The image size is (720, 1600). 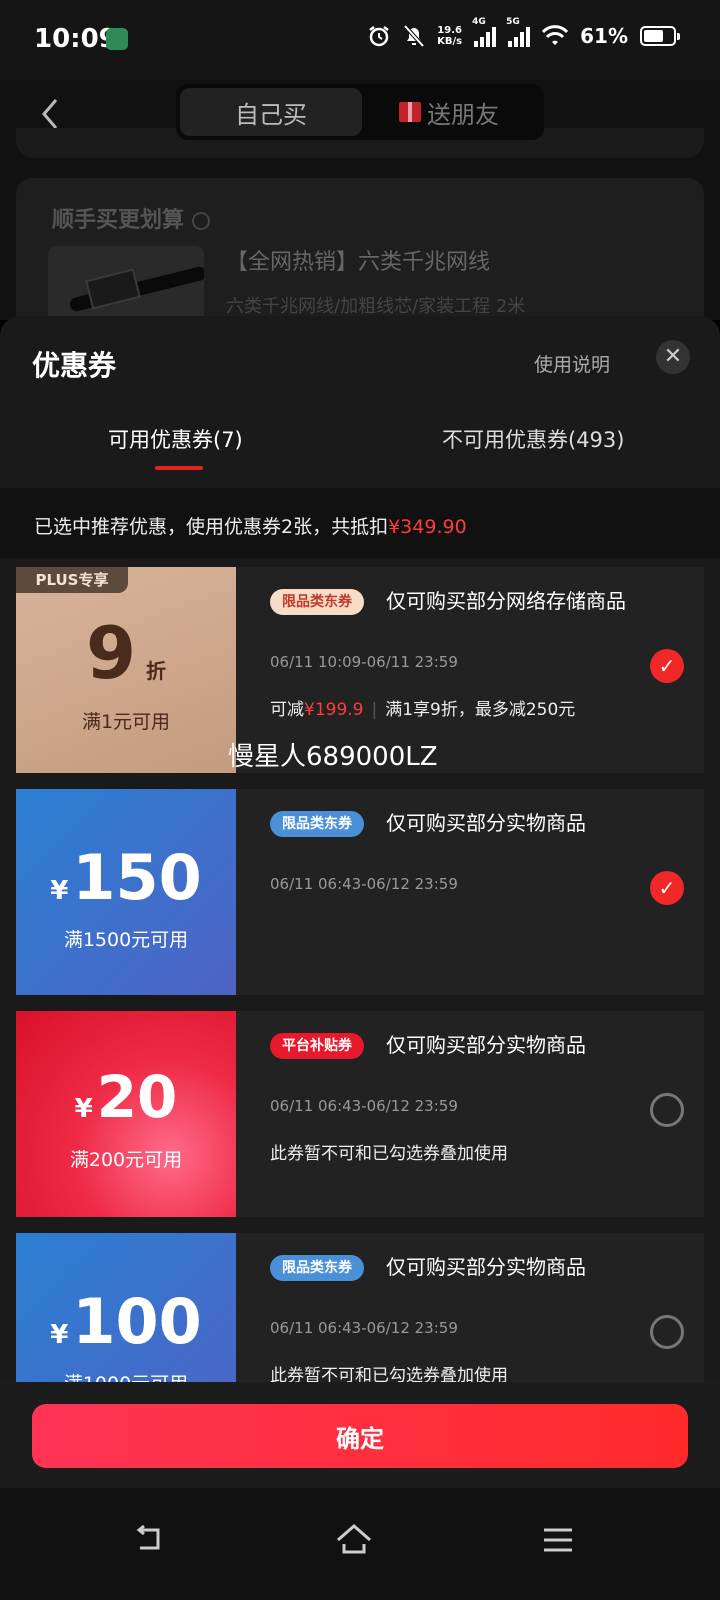 I want to click on coupon-title: 仅可购买部分网络存储商品, so click(x=506, y=601).